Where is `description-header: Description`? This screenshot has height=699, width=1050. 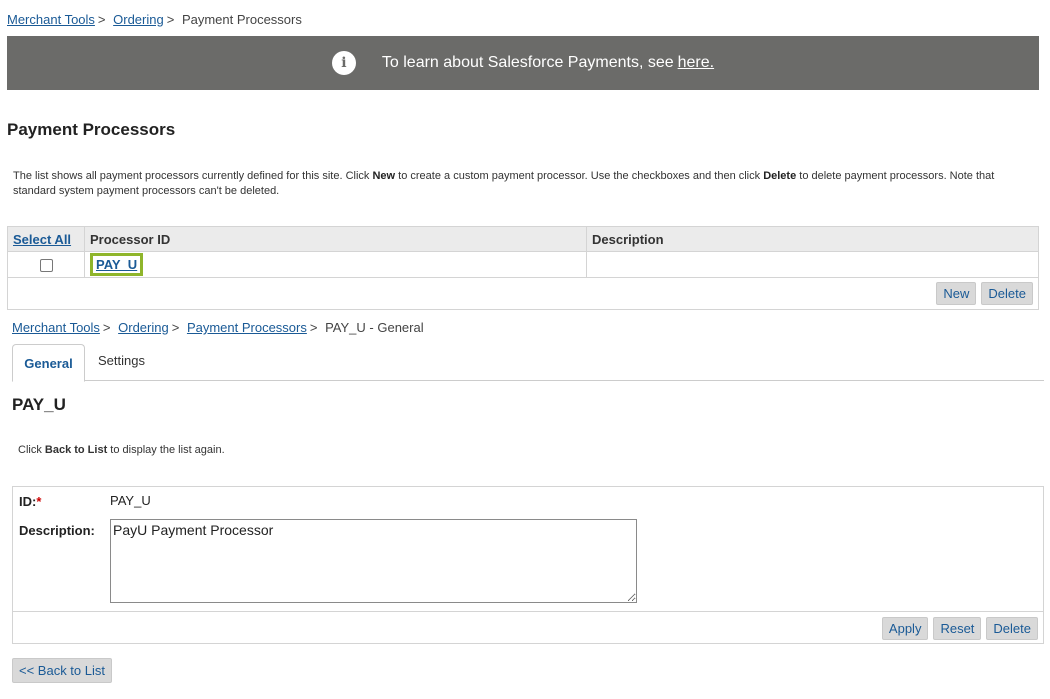
description-header: Description is located at coordinates (812, 239).